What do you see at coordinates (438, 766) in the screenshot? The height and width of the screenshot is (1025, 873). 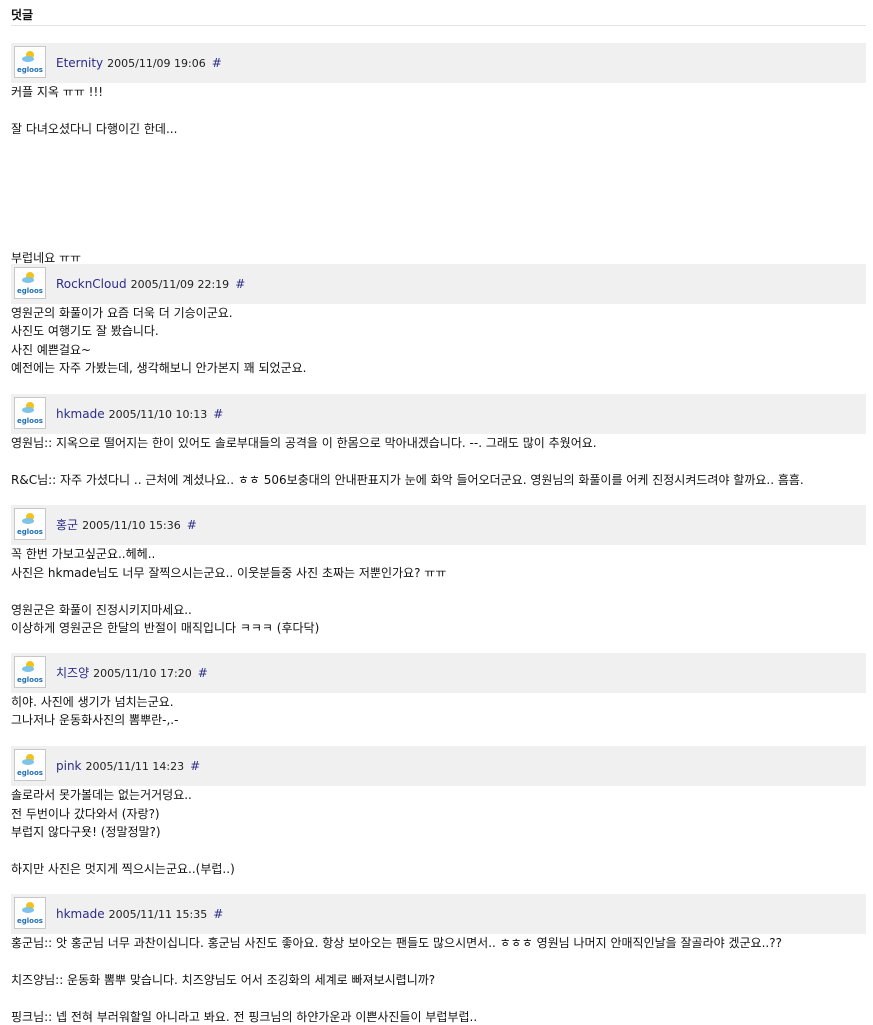 I see `comment-header: egloos pink 2005/11/11 14:23 #` at bounding box center [438, 766].